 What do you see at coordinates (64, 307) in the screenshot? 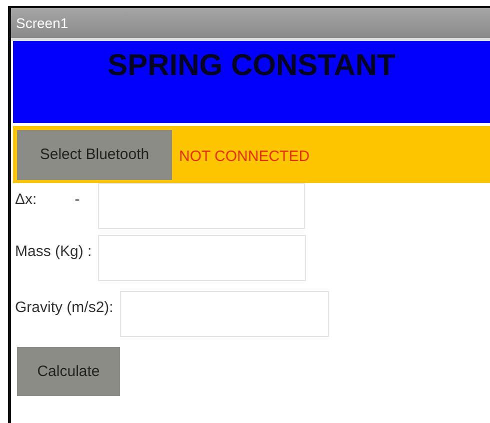
I see `field-label: Gravity (m/s2):` at bounding box center [64, 307].